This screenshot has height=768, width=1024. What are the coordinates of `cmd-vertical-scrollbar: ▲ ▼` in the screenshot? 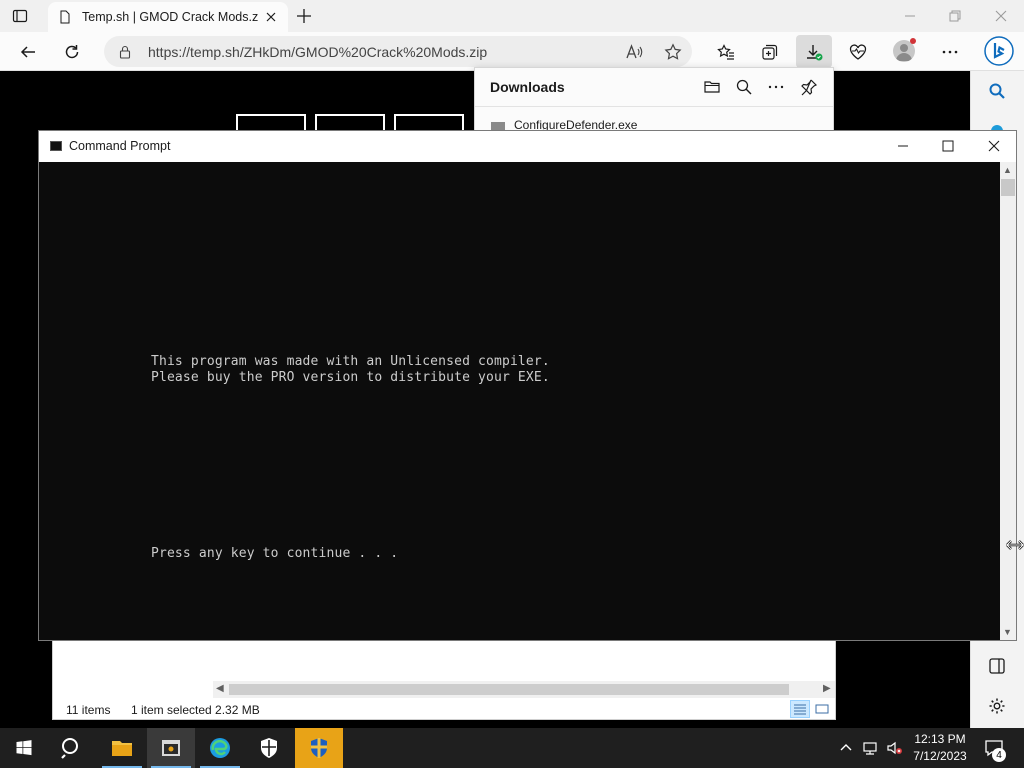 It's located at (1008, 401).